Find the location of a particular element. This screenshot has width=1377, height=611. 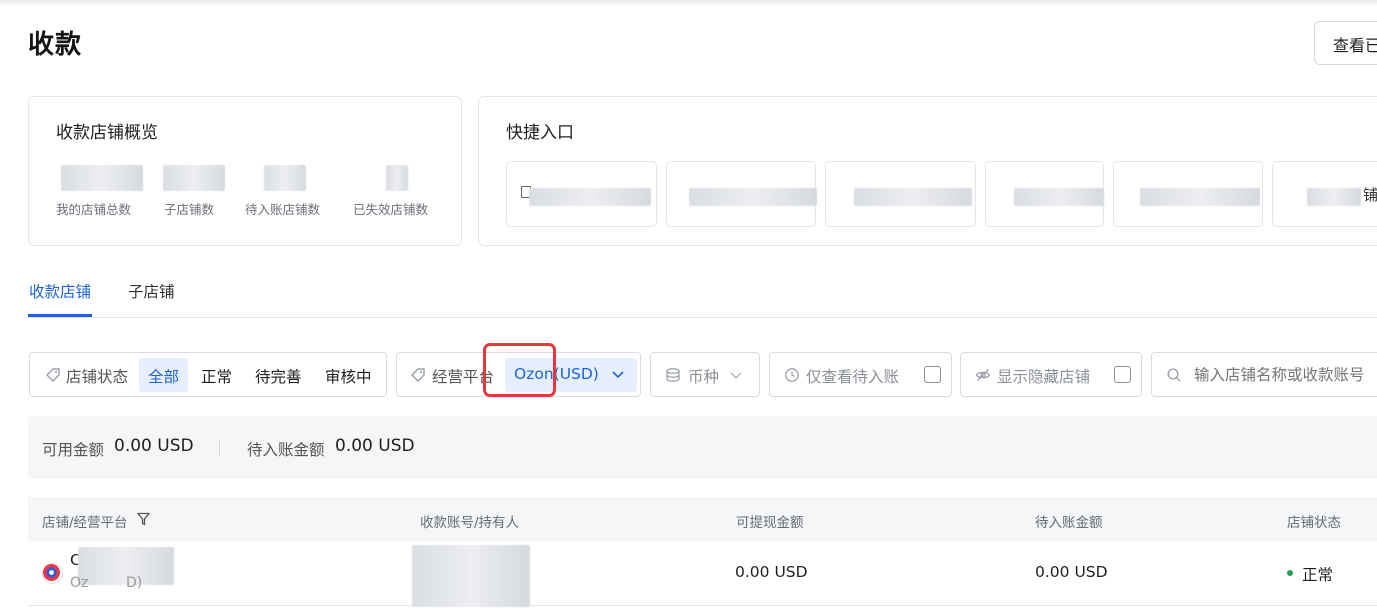

overview-card: 收款店铺概览 我的店铺总数 子店铺数 待入账店铺数 已失效店铺数 is located at coordinates (245, 171).